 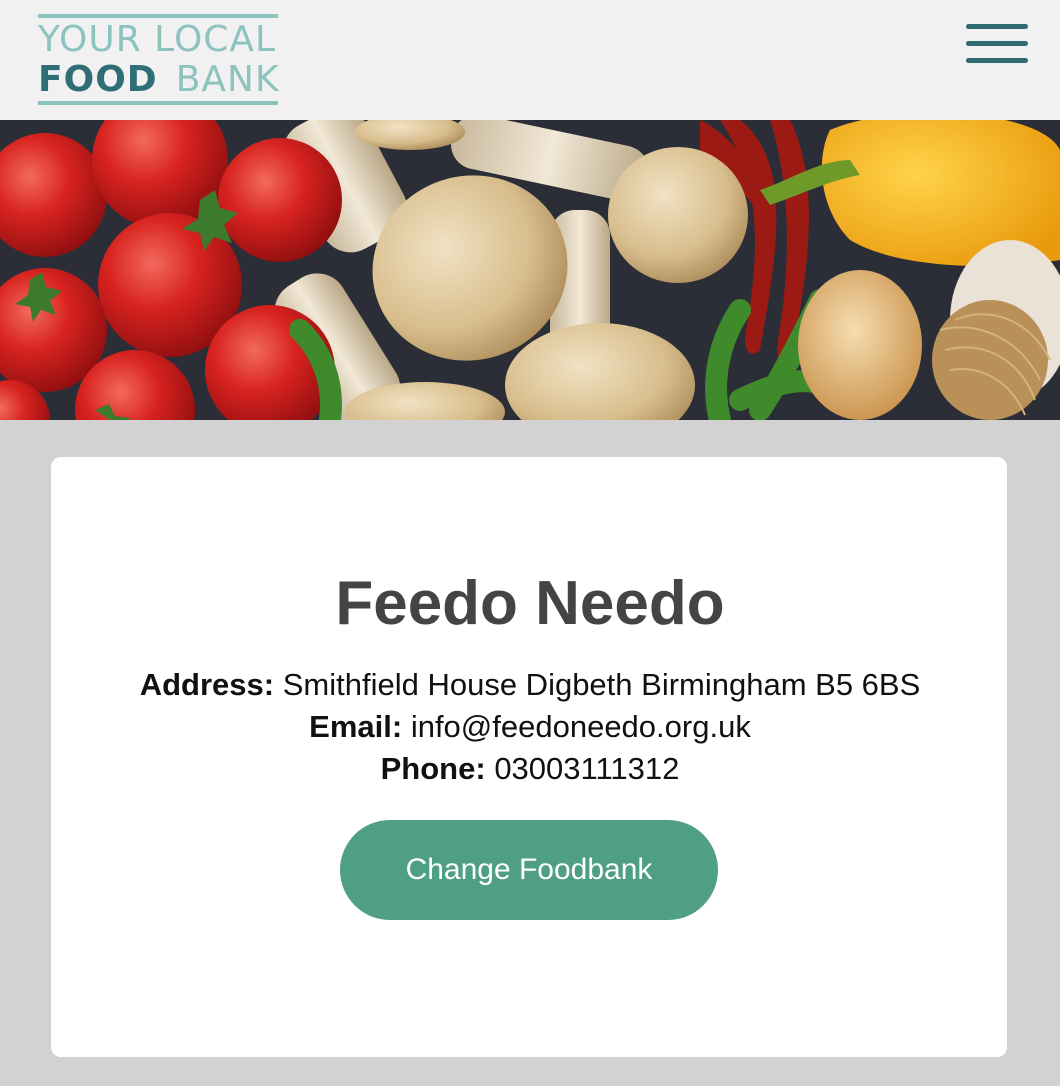 What do you see at coordinates (98, 79) in the screenshot?
I see `logo-food-word: FOOD` at bounding box center [98, 79].